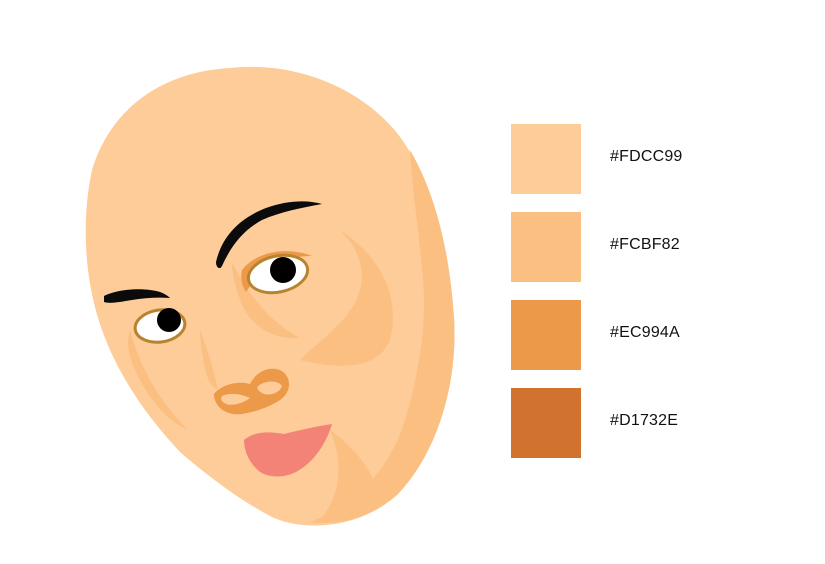 The height and width of the screenshot is (564, 825). I want to click on swatch-row: #FDCC99, so click(641, 159).